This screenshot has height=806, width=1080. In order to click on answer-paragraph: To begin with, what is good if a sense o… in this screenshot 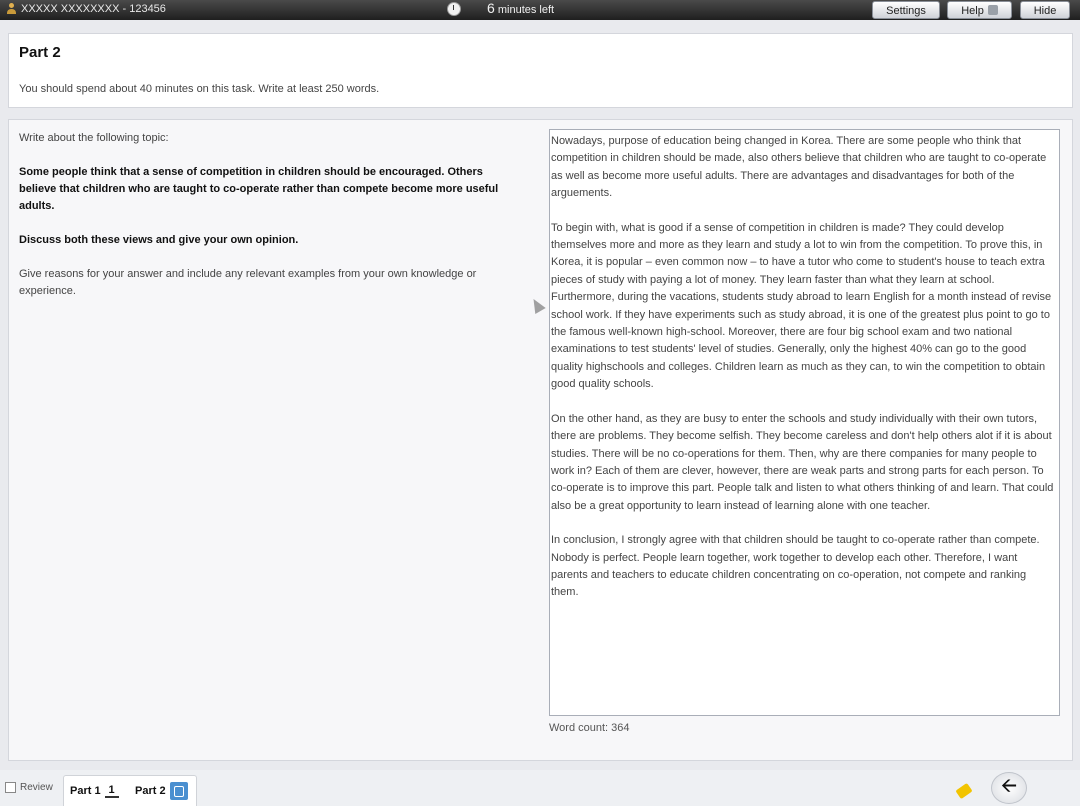, I will do `click(798, 253)`.